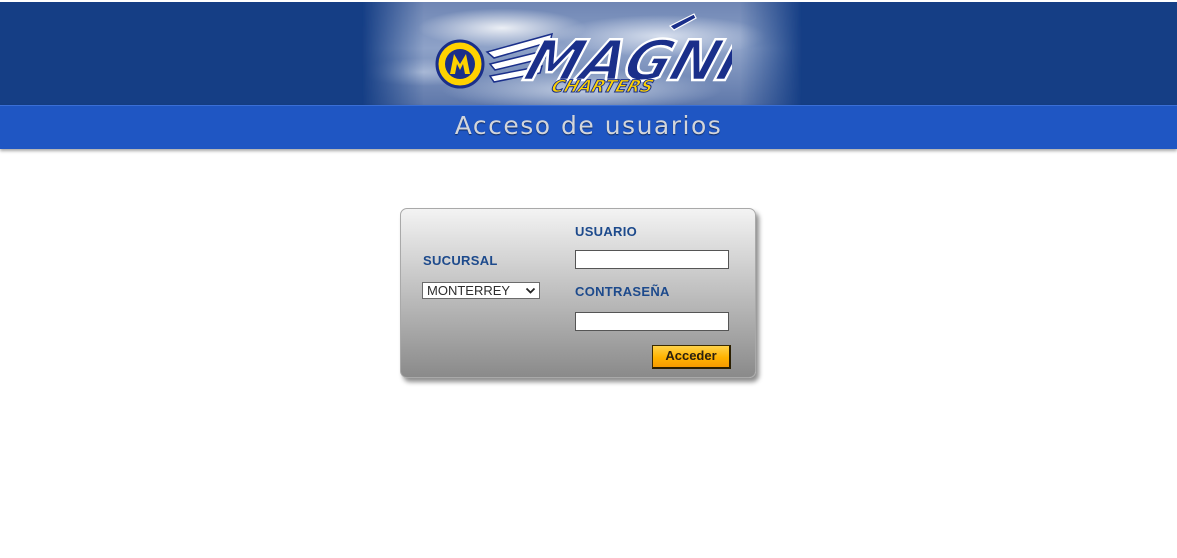 This screenshot has width=1177, height=558. I want to click on usuario-label: USUARIO, so click(606, 231).